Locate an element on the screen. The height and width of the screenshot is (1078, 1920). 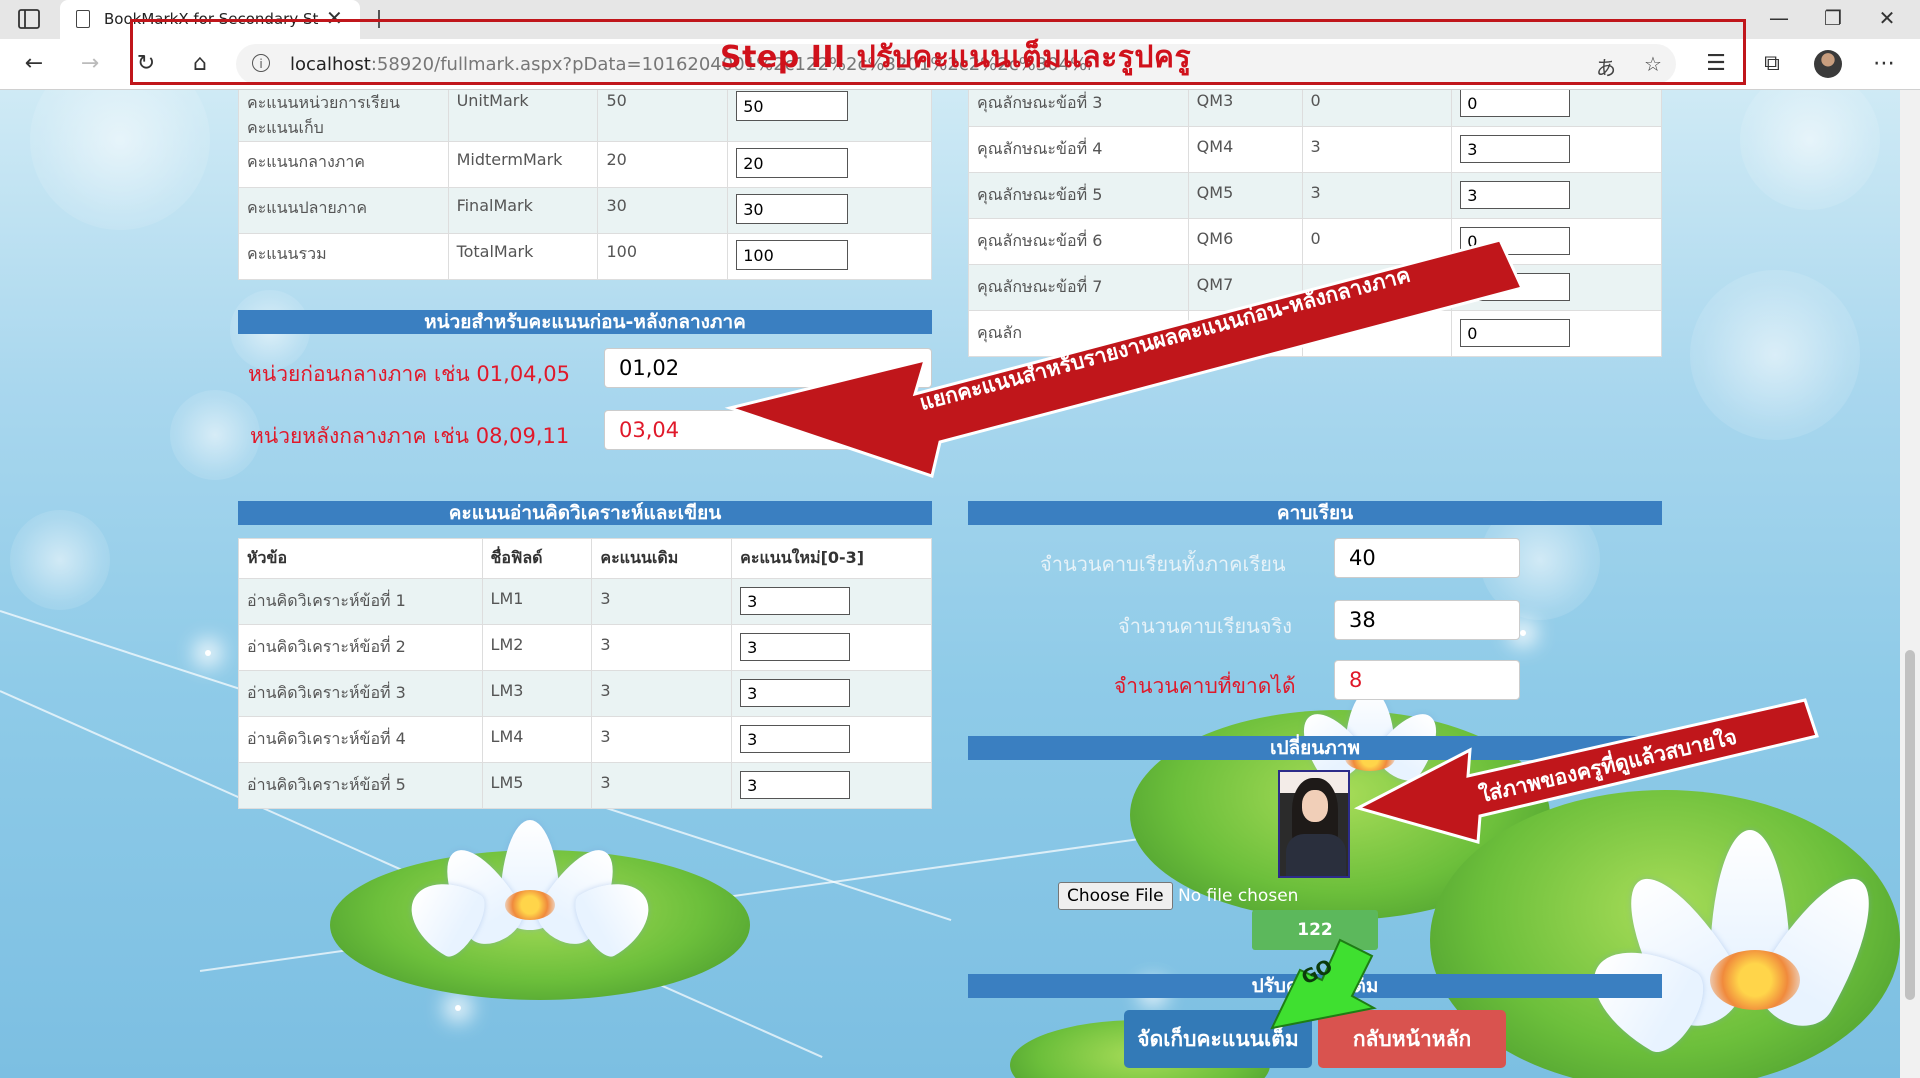
minimize-icon: — is located at coordinates (1779, 18).